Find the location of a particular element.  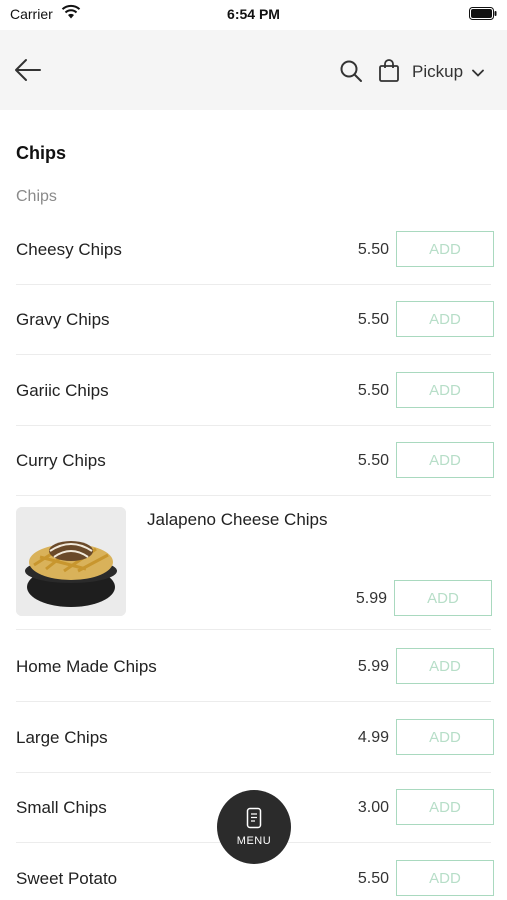

clock: 6:54 PM is located at coordinates (253, 14).